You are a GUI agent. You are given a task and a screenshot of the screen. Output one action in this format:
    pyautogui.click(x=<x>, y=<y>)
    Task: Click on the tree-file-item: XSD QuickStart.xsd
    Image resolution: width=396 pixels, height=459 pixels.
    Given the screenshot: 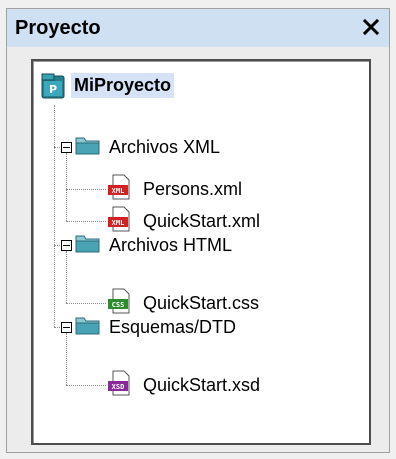 What is the action you would take?
    pyautogui.click(x=184, y=385)
    